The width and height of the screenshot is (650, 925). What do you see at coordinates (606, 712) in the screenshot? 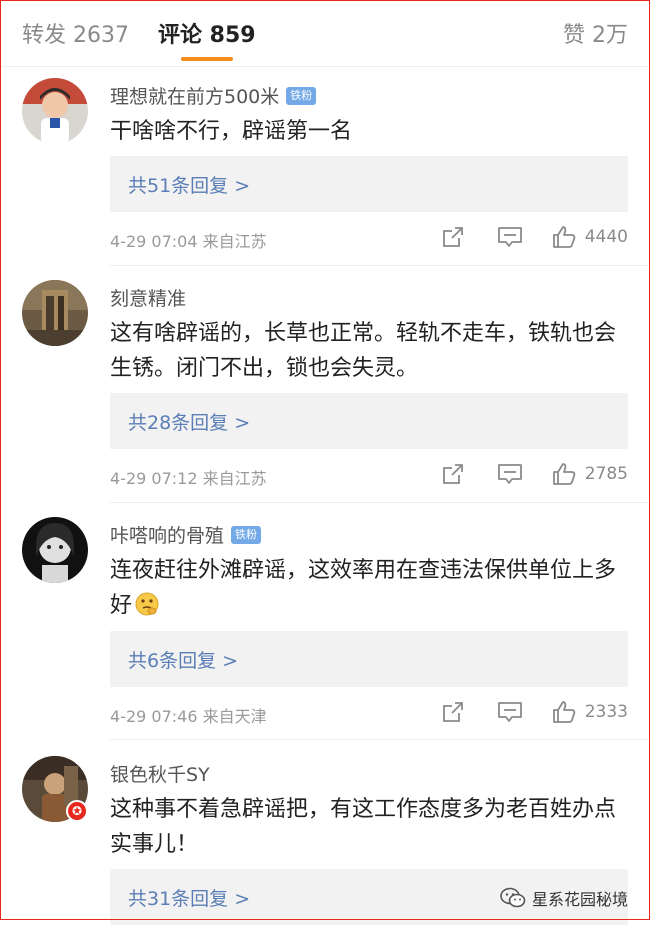
I see `like-count: 2333` at bounding box center [606, 712].